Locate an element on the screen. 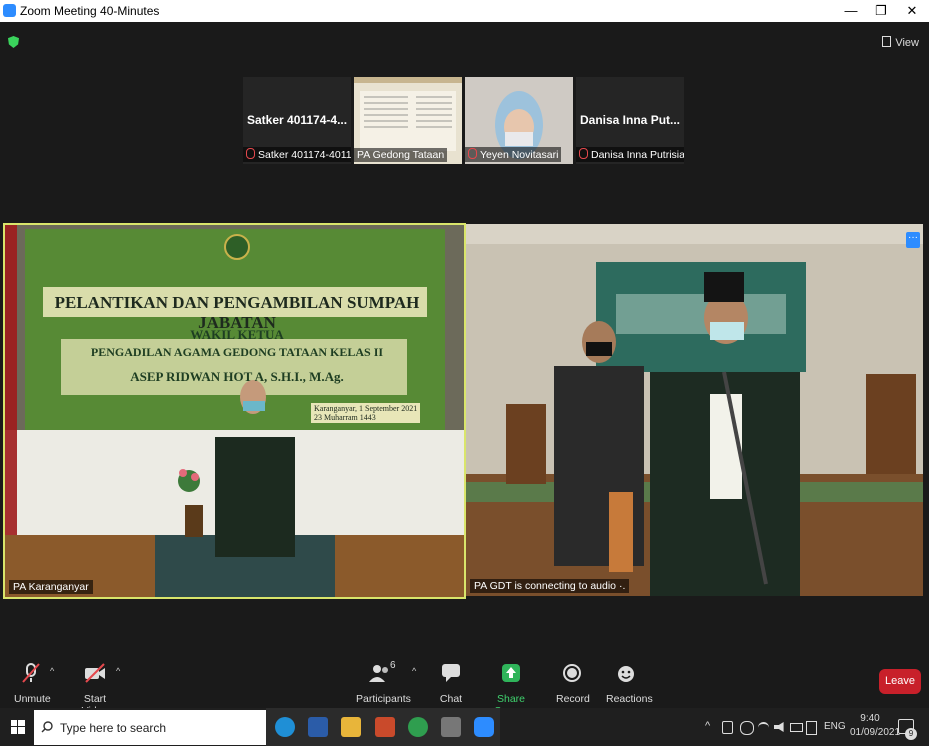 Image resolution: width=929 pixels, height=746 pixels. file-explorer-icon is located at coordinates (351, 727).